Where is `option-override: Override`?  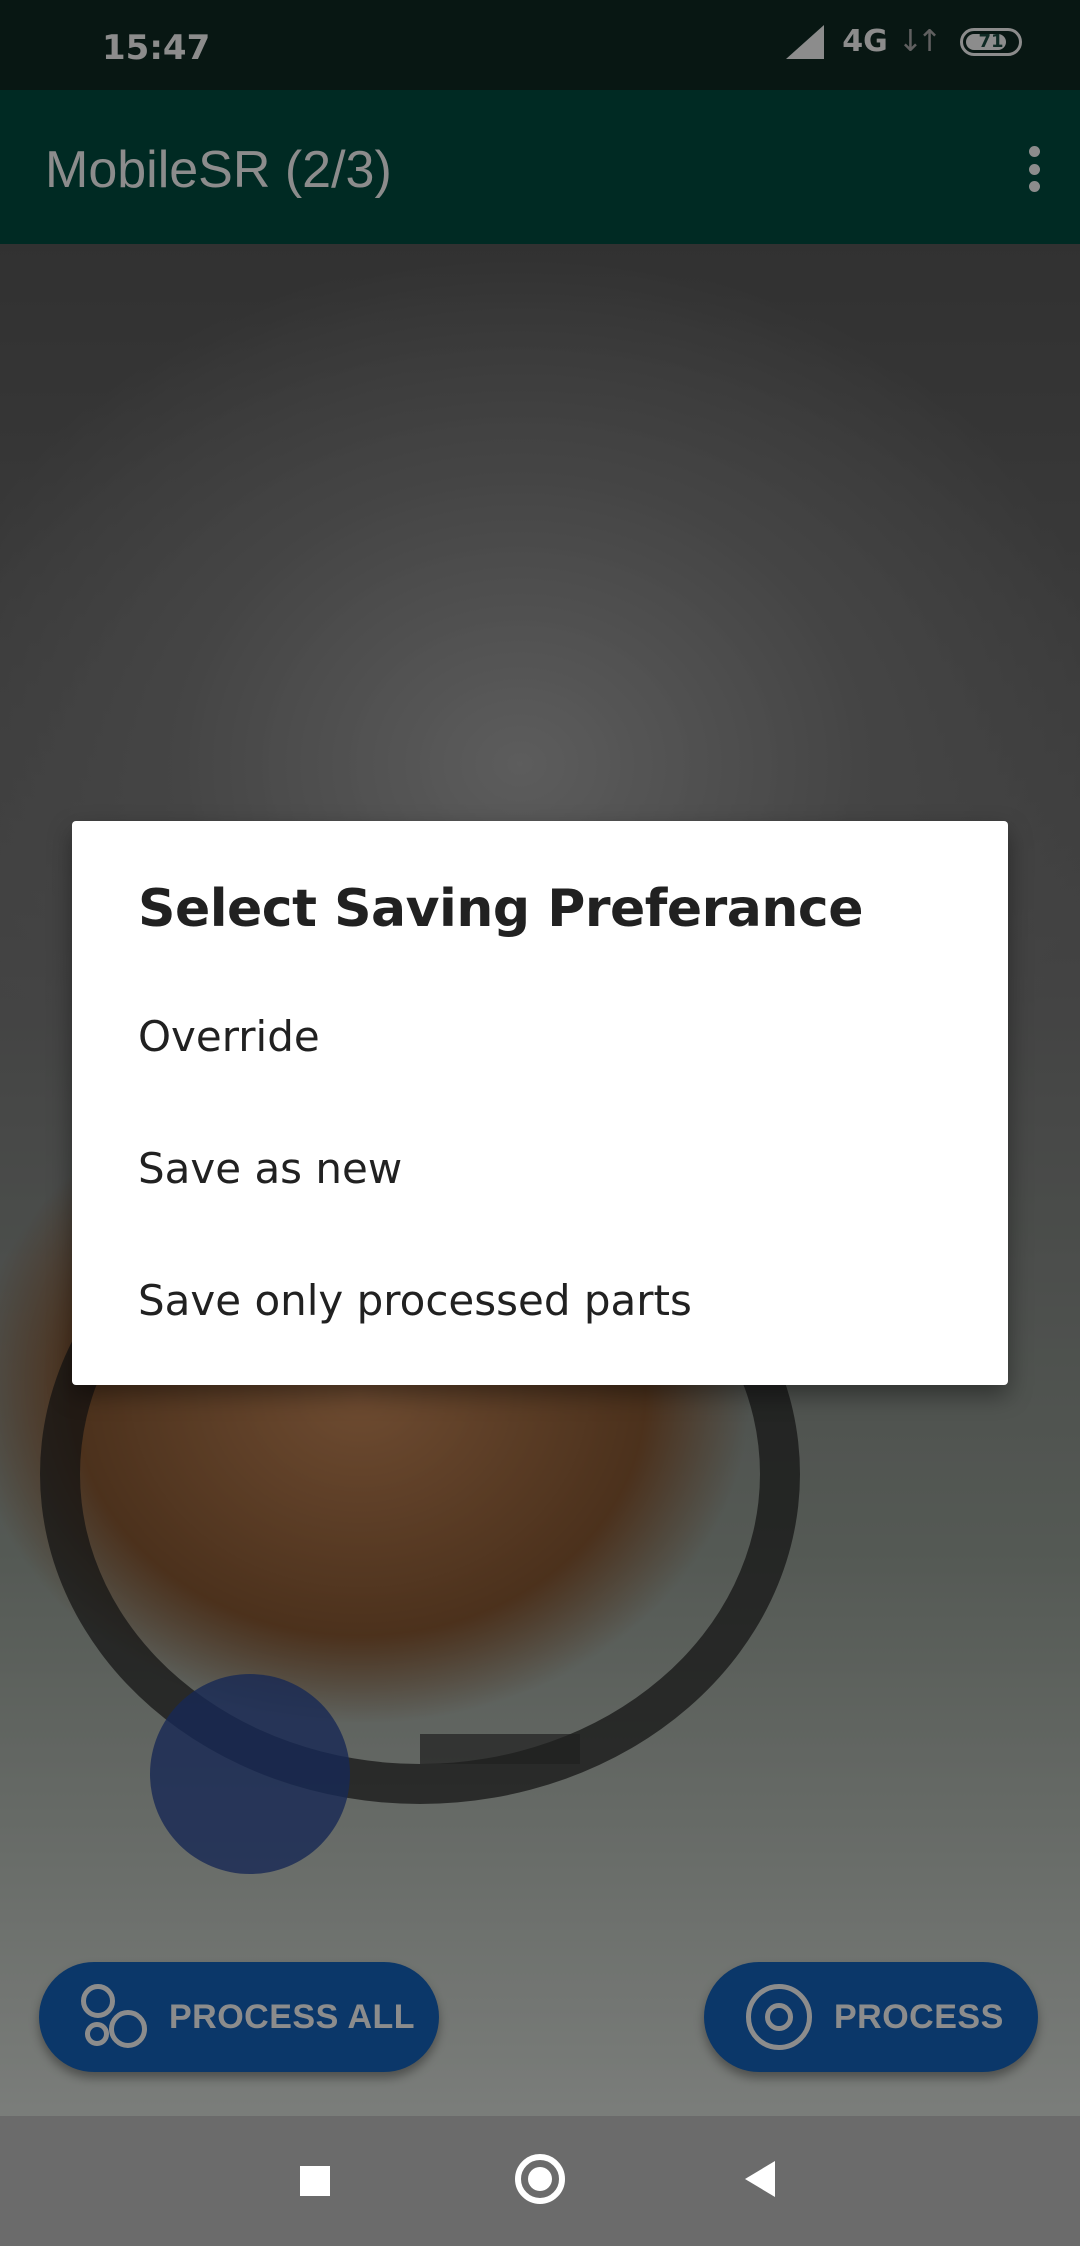 option-override: Override is located at coordinates (540, 1036).